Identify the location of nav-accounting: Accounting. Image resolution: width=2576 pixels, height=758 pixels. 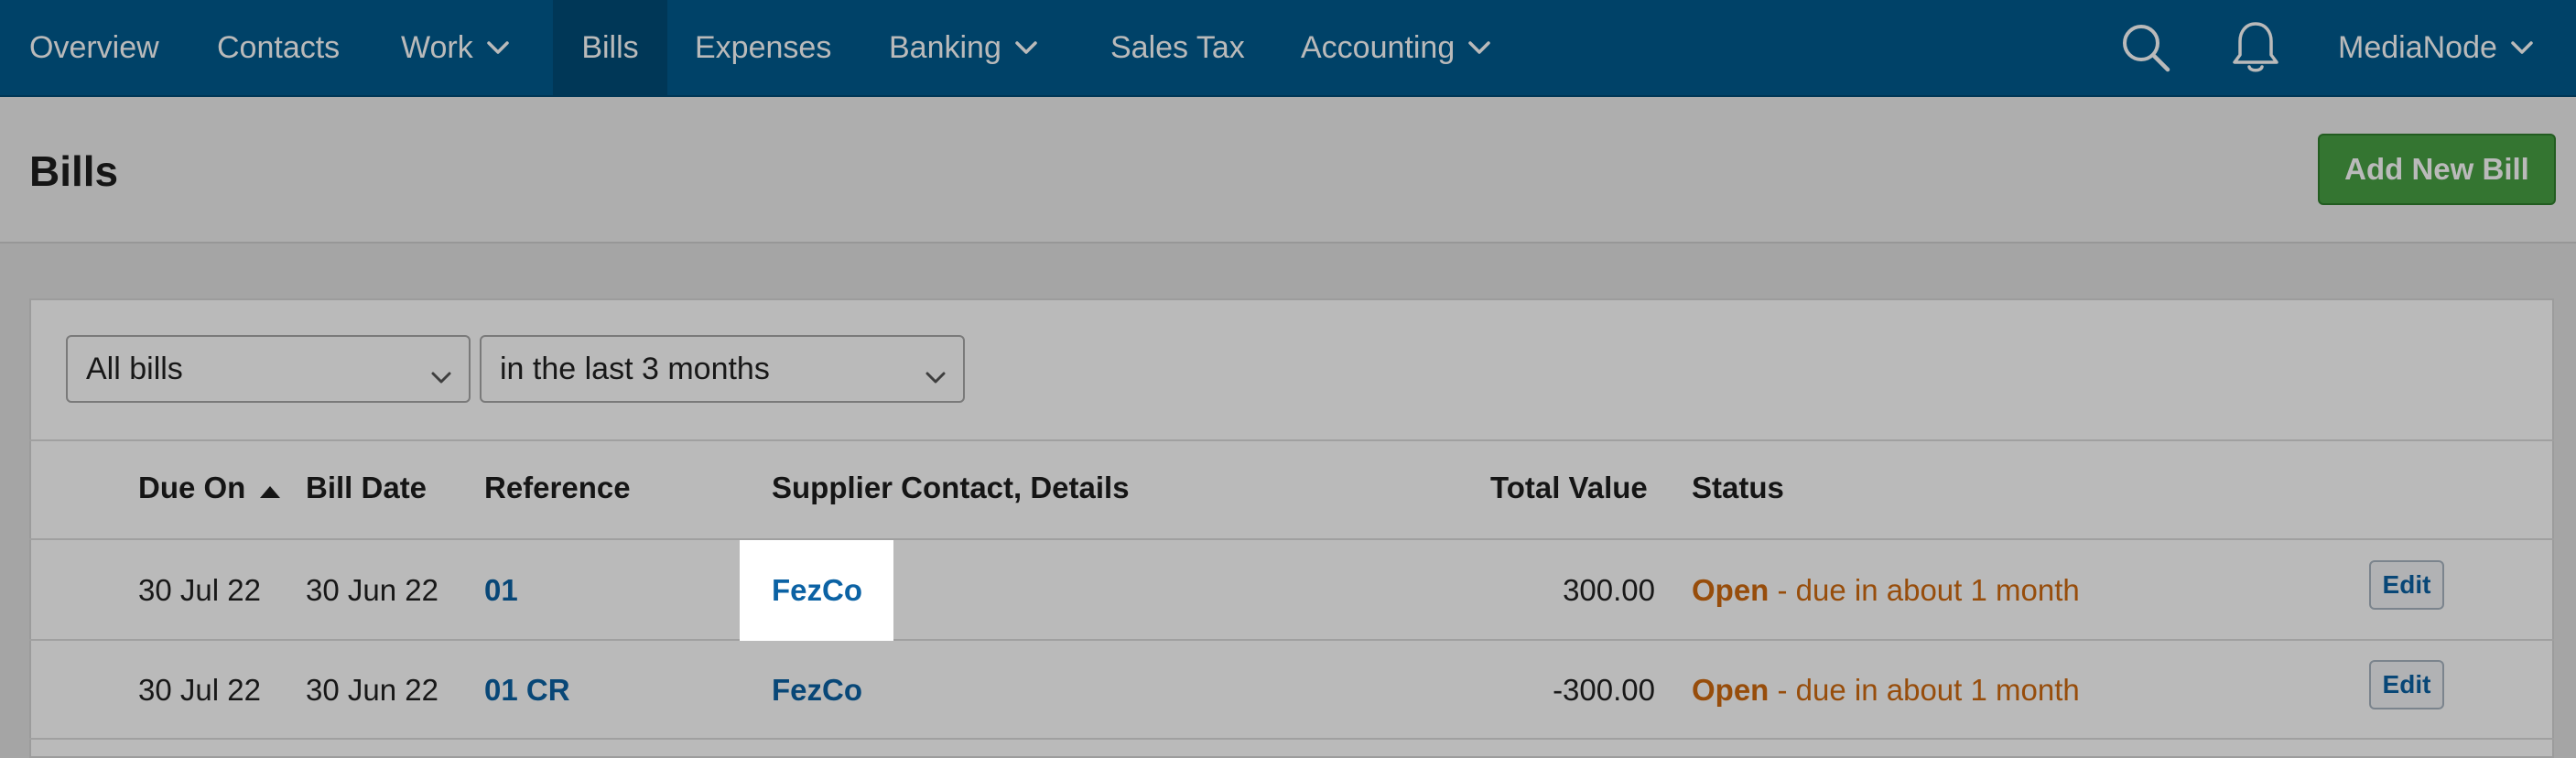
(1396, 47).